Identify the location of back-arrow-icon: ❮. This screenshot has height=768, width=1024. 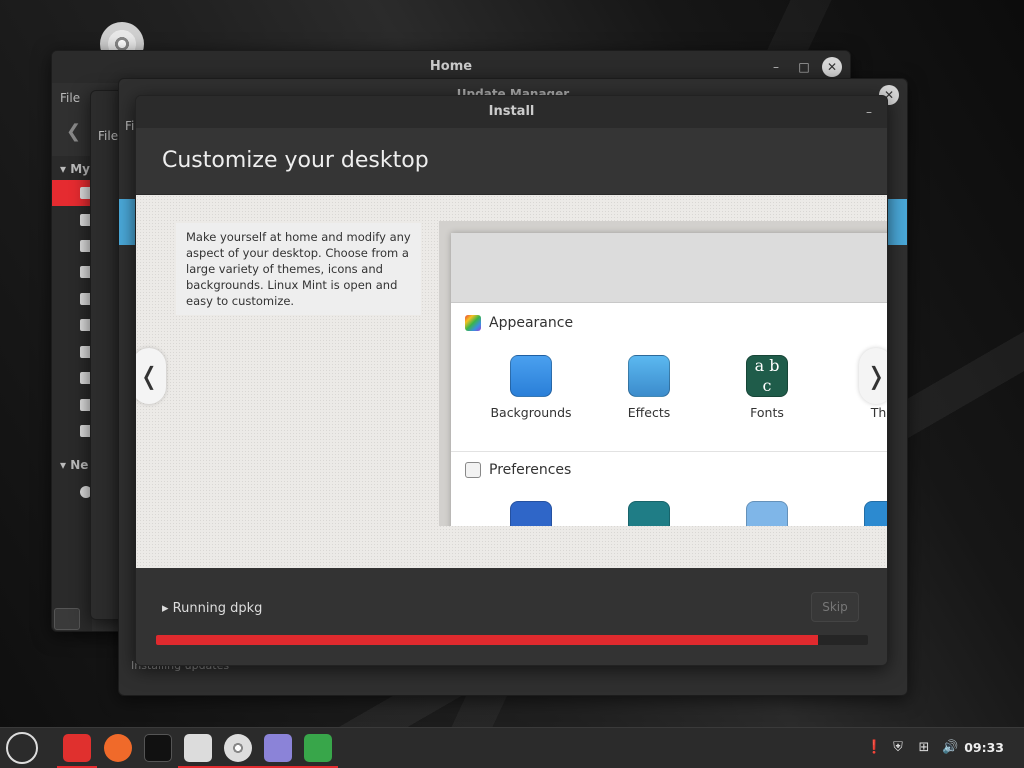
(73, 131).